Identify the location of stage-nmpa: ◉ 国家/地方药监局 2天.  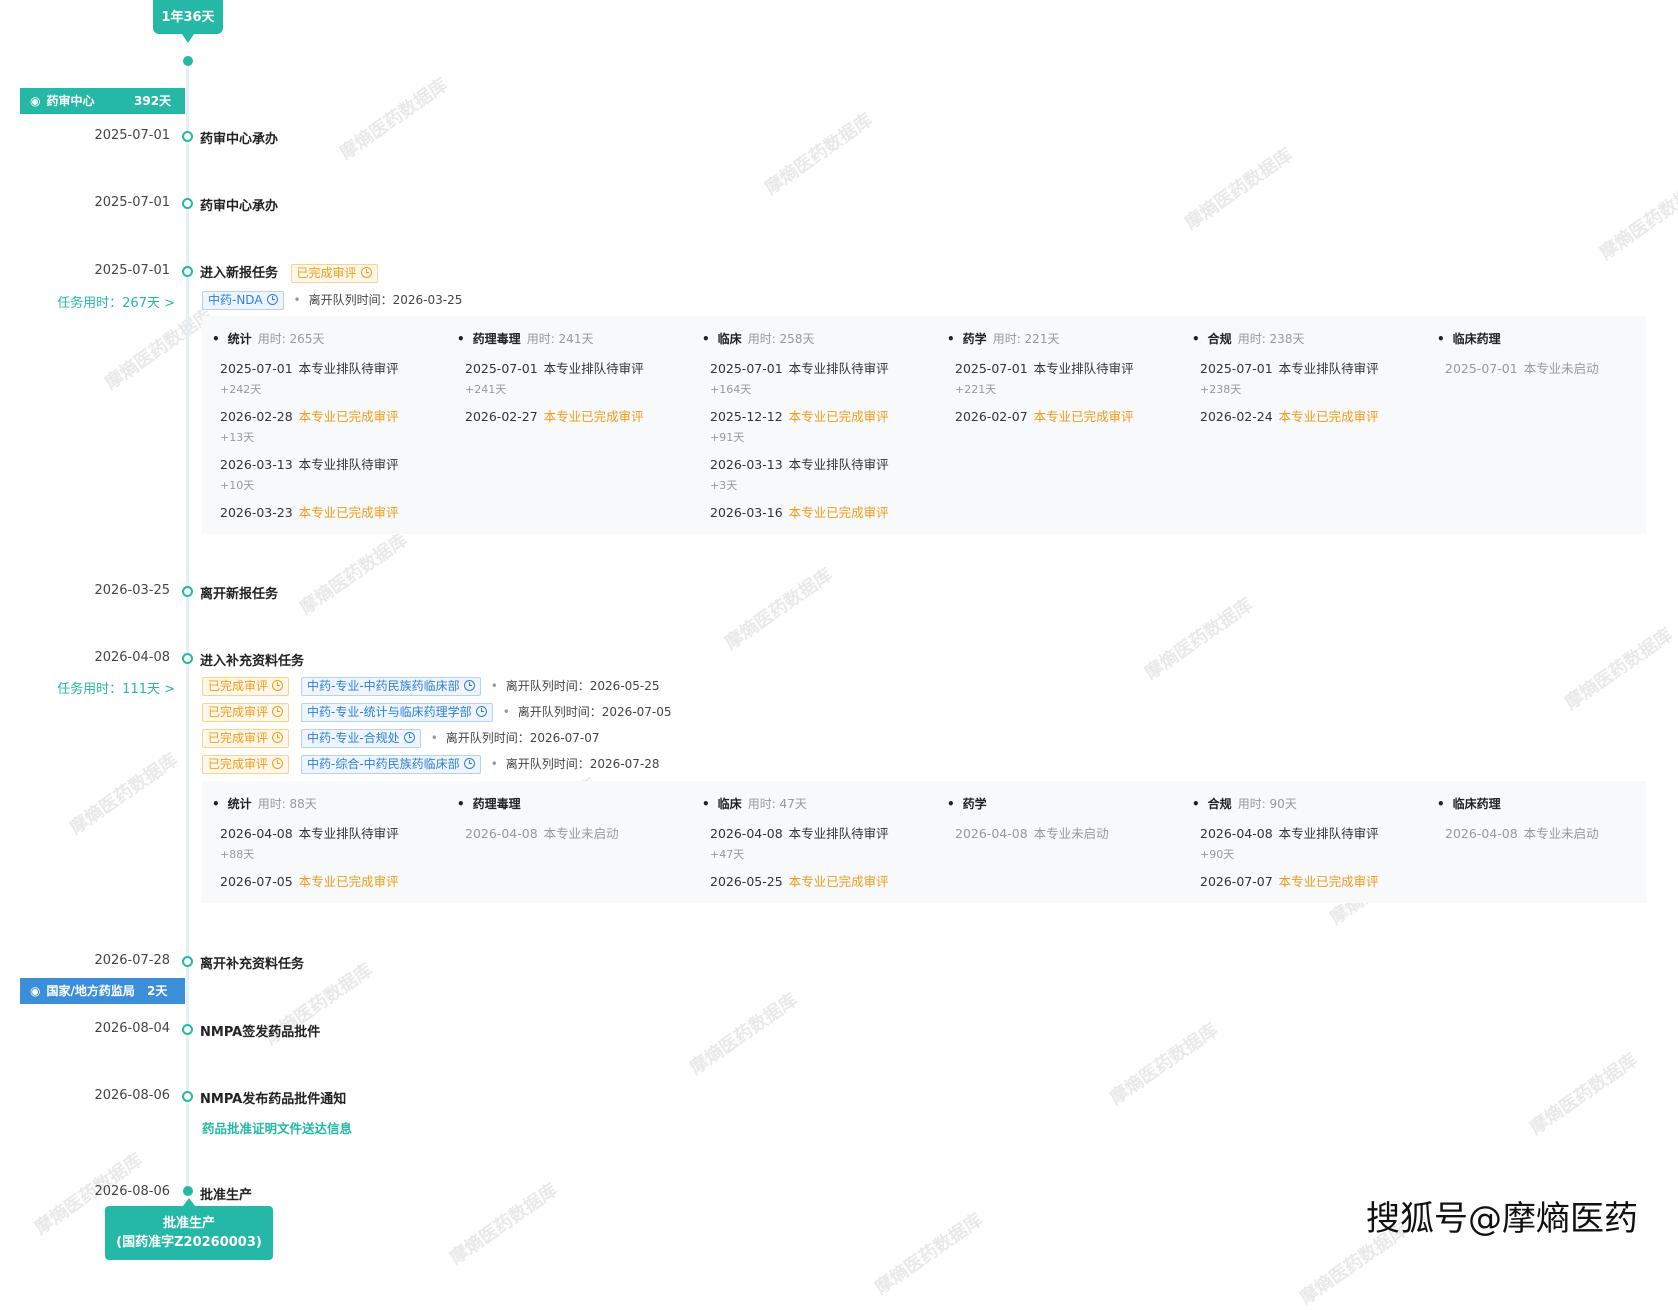
(102, 991).